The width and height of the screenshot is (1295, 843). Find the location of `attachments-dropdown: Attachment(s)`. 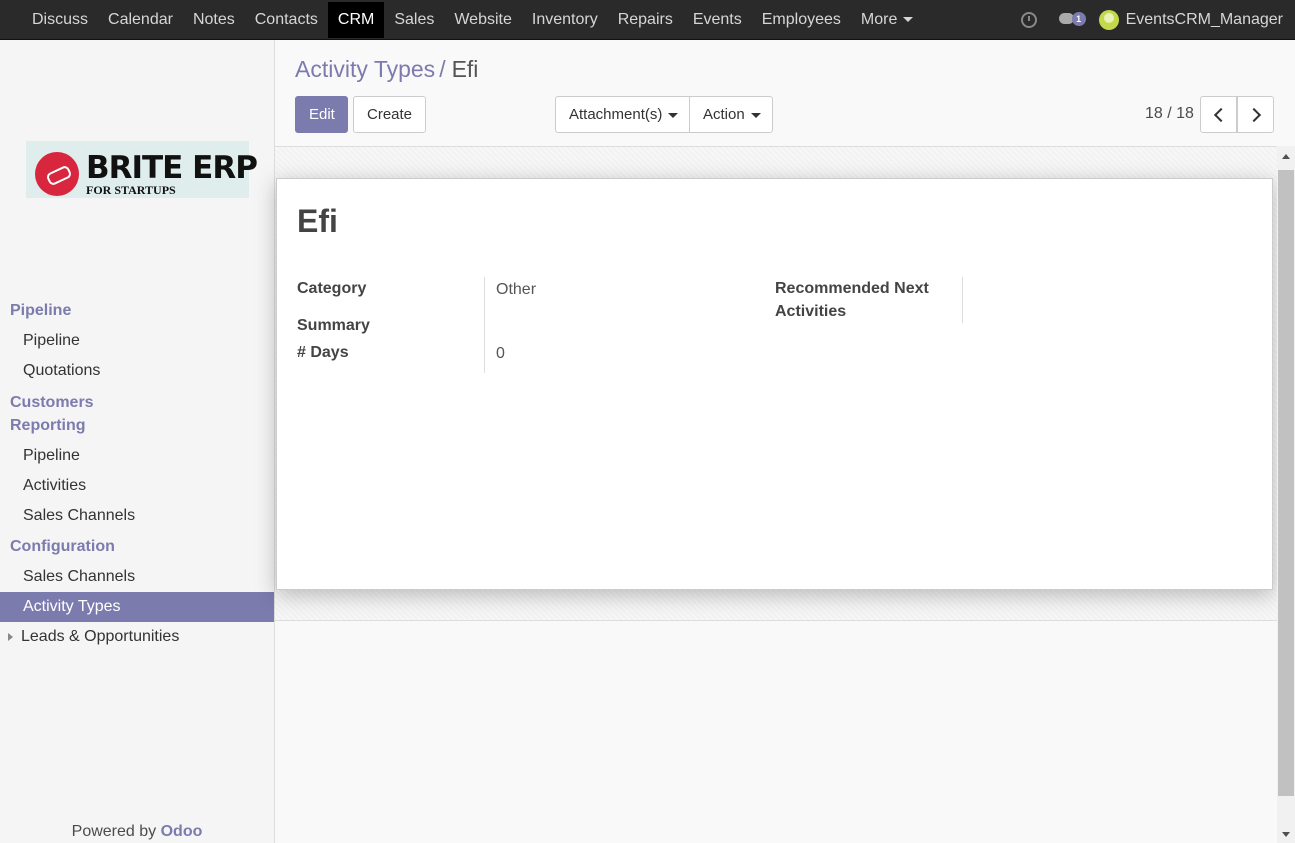

attachments-dropdown: Attachment(s) is located at coordinates (622, 114).